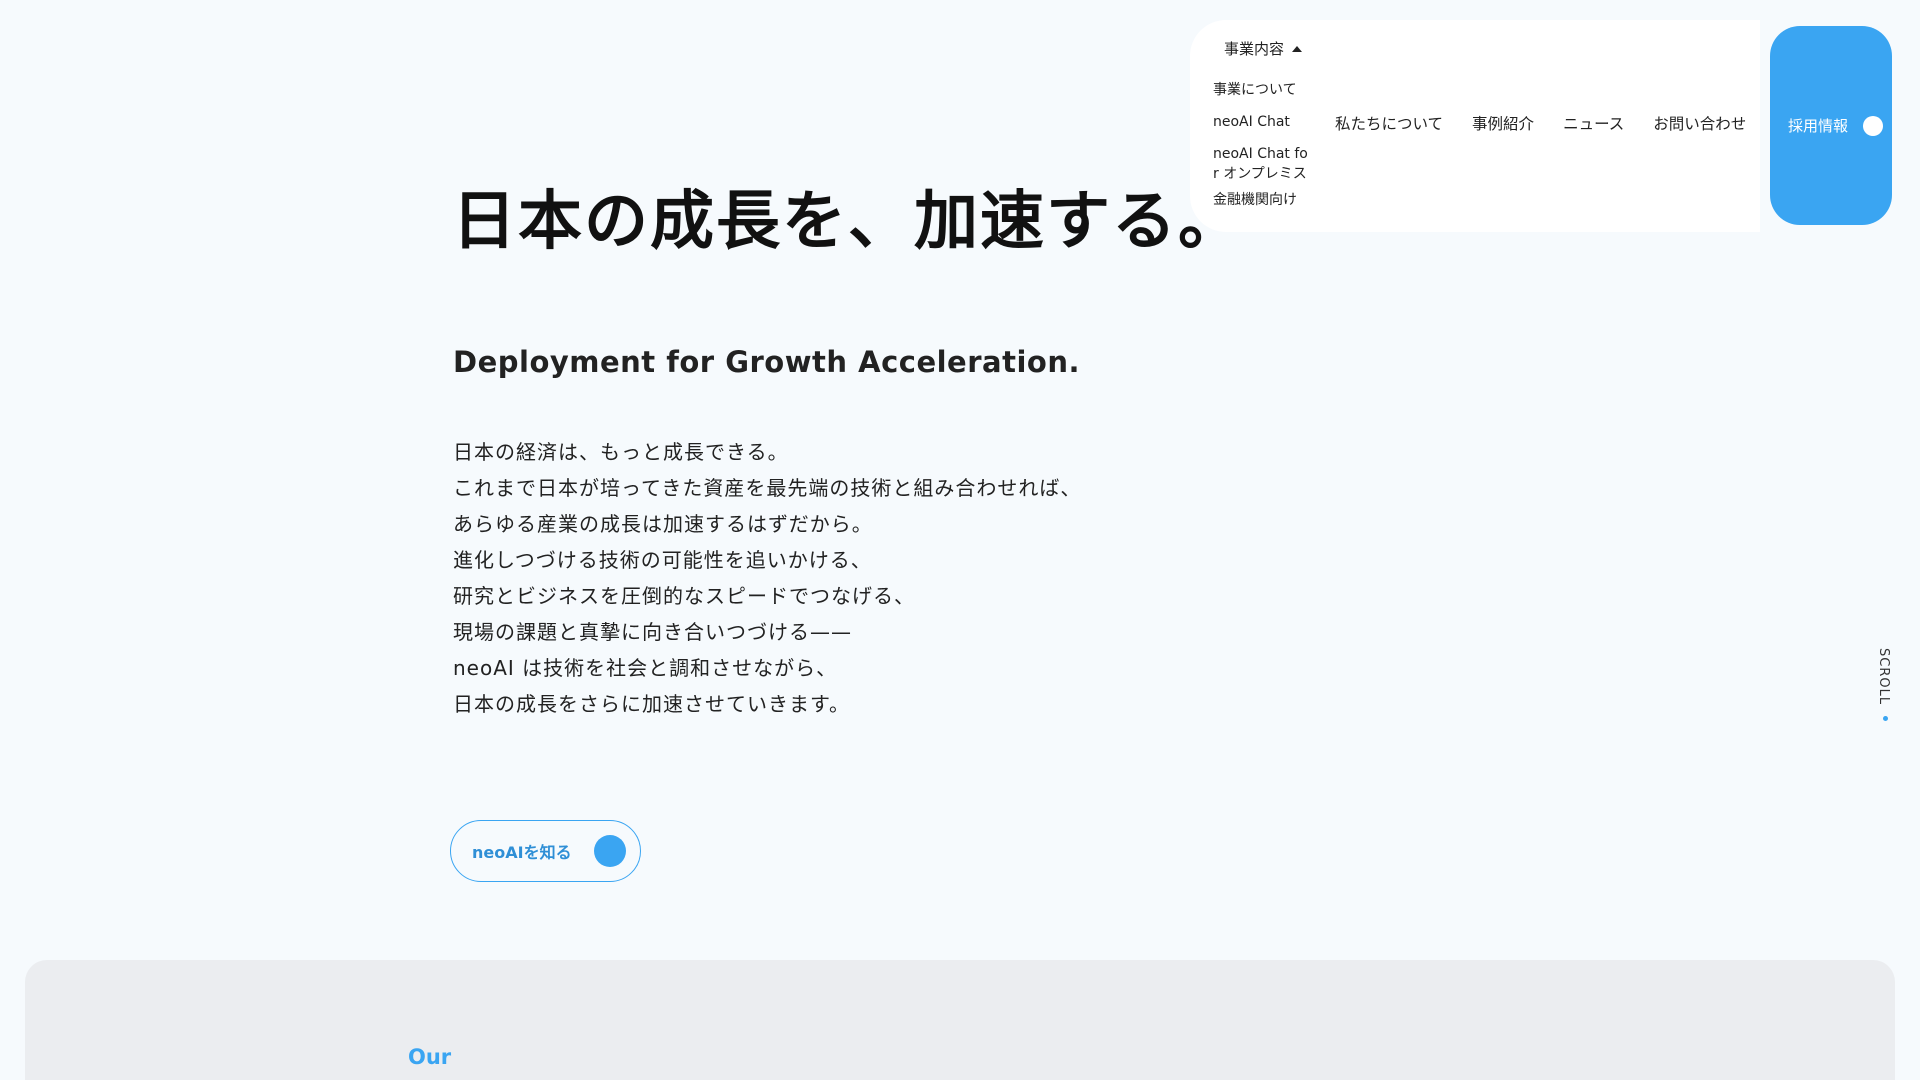  I want to click on hero-body-line: 進化しつづける技術の可能性を追いかける、, so click(662, 560).